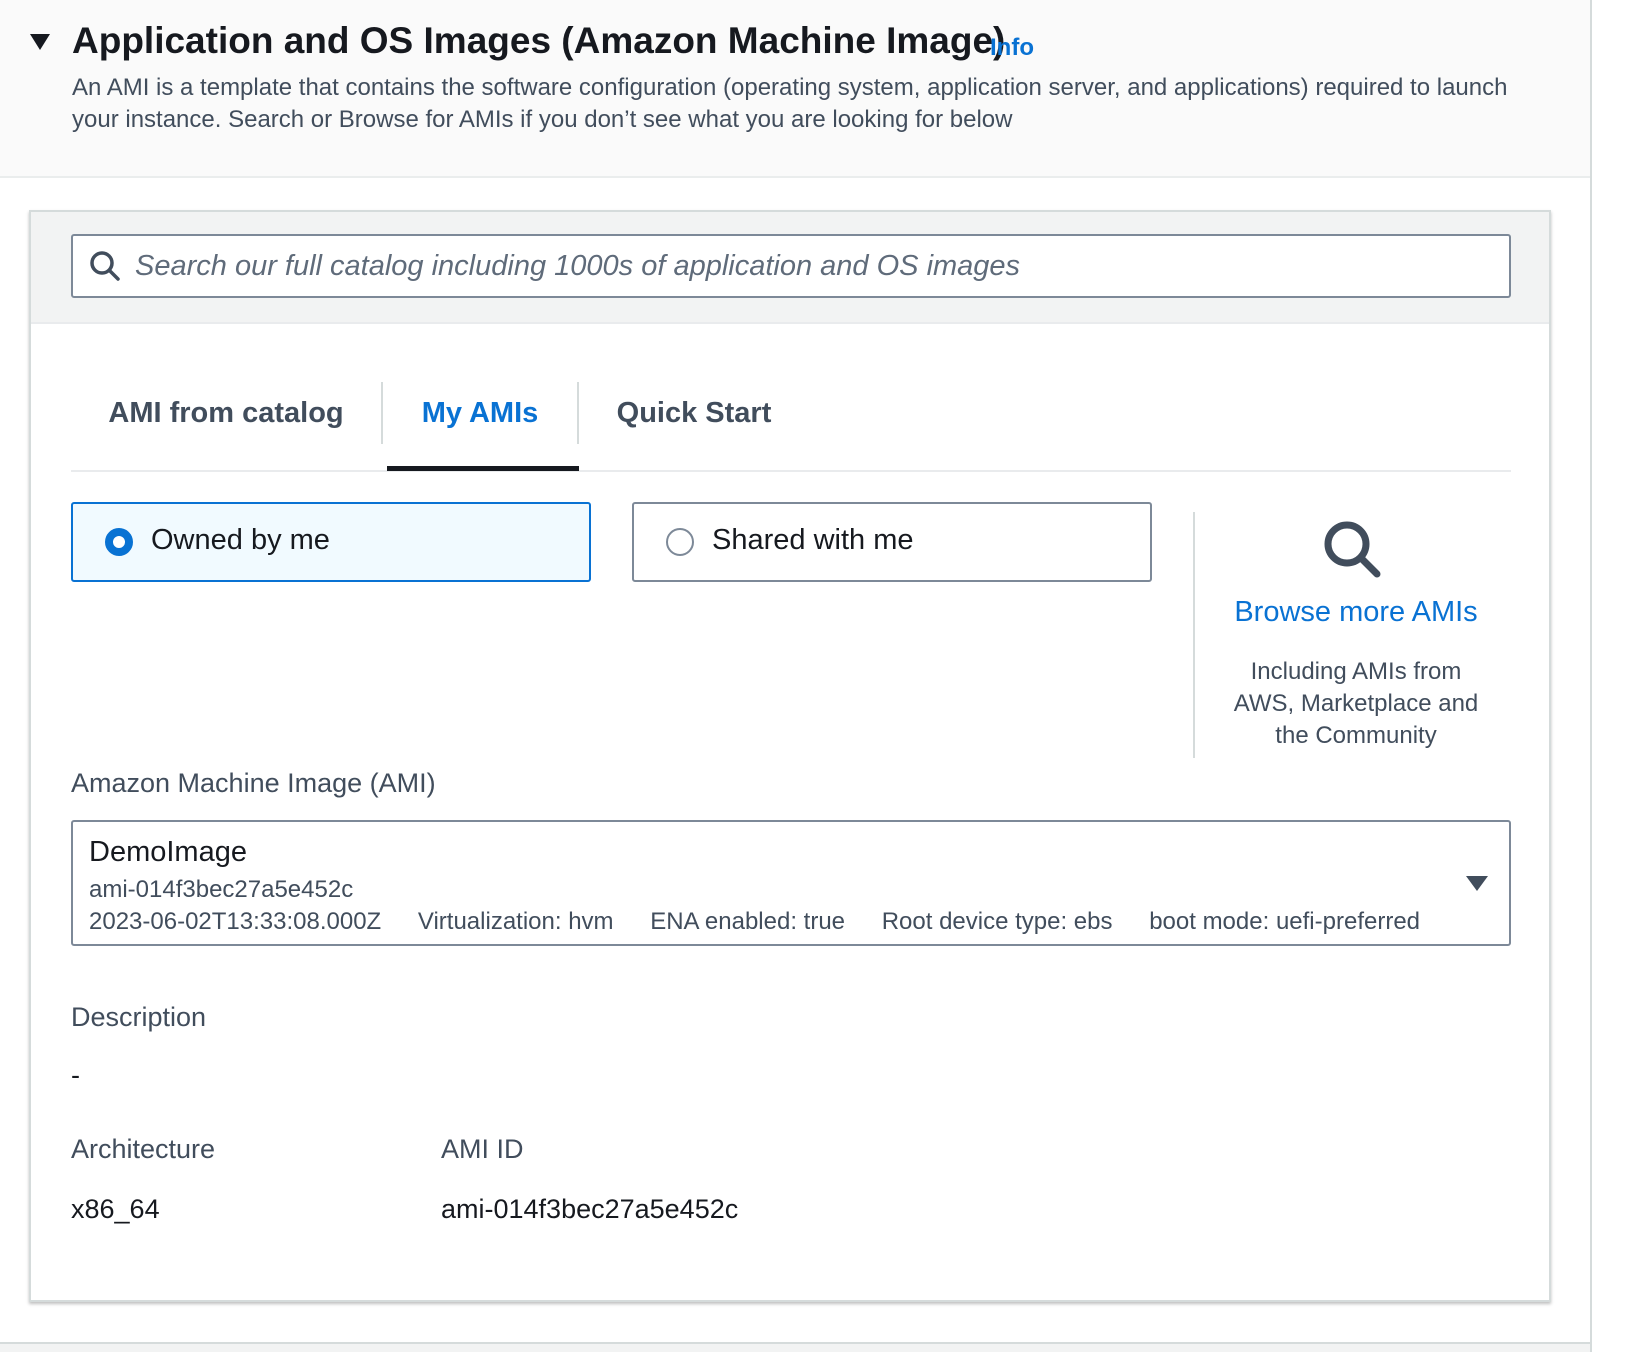 The height and width of the screenshot is (1352, 1652). What do you see at coordinates (115, 1209) in the screenshot?
I see `architecture-value: x86_64` at bounding box center [115, 1209].